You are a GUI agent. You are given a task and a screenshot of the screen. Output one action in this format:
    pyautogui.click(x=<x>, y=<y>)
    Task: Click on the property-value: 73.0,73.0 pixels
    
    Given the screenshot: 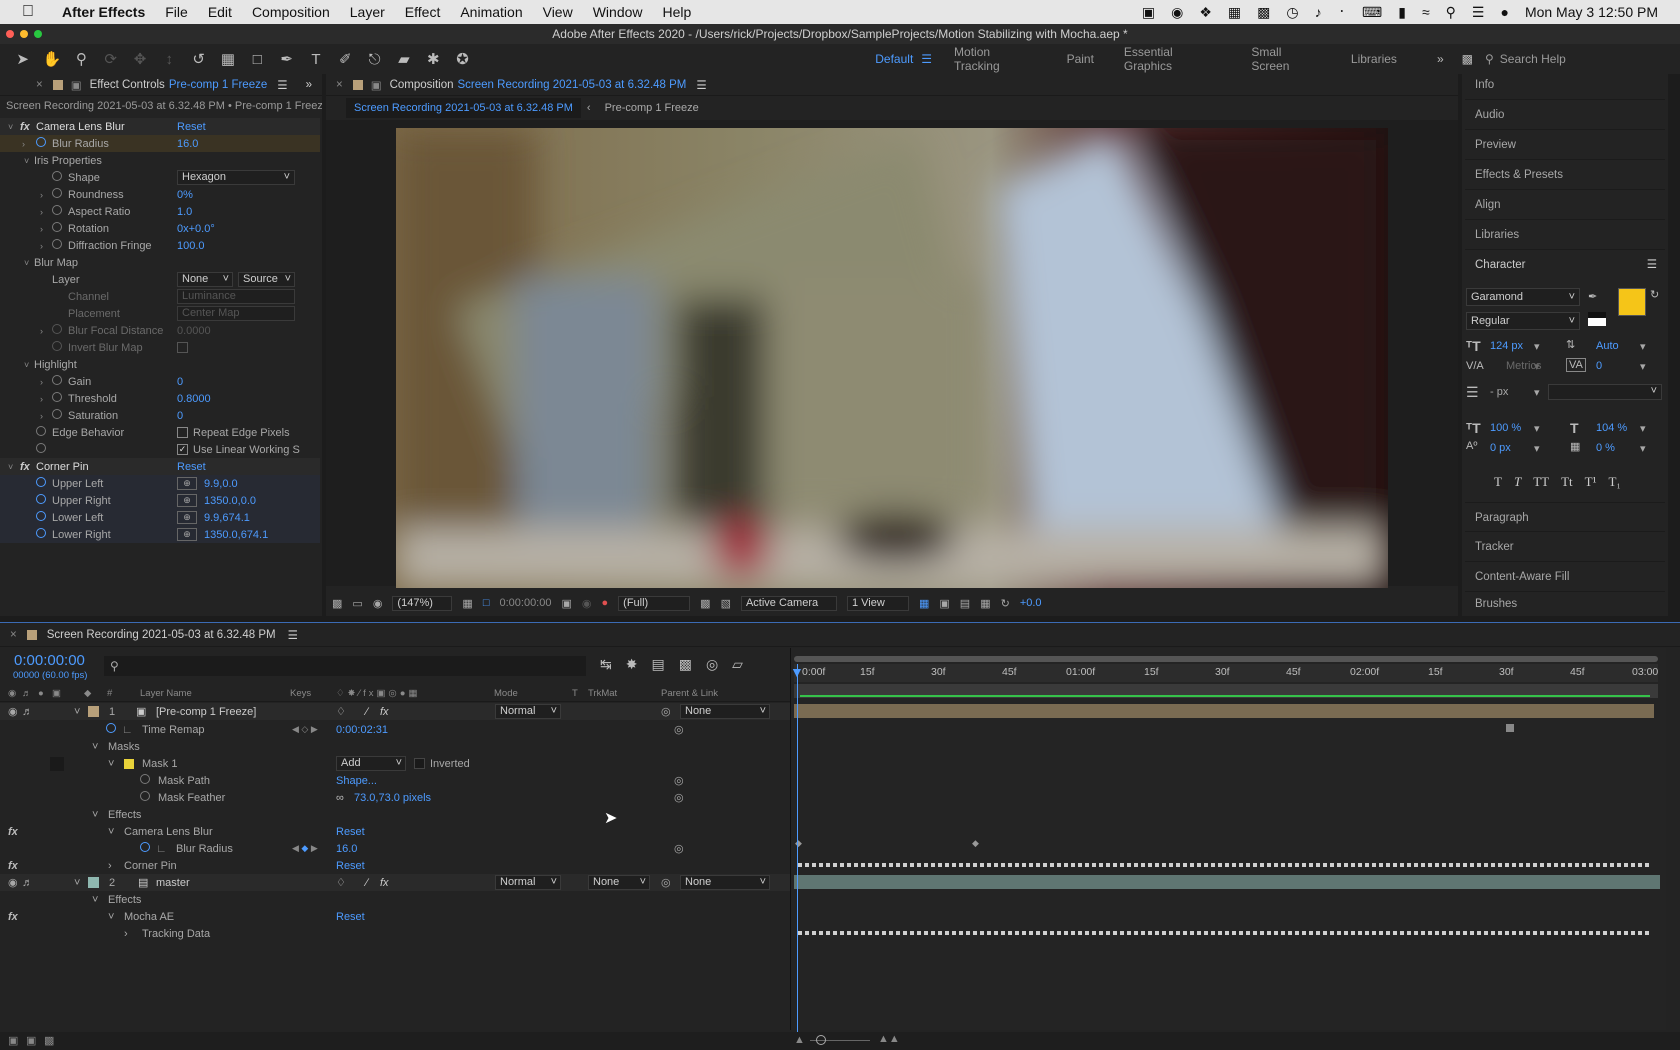 What is the action you would take?
    pyautogui.click(x=392, y=798)
    